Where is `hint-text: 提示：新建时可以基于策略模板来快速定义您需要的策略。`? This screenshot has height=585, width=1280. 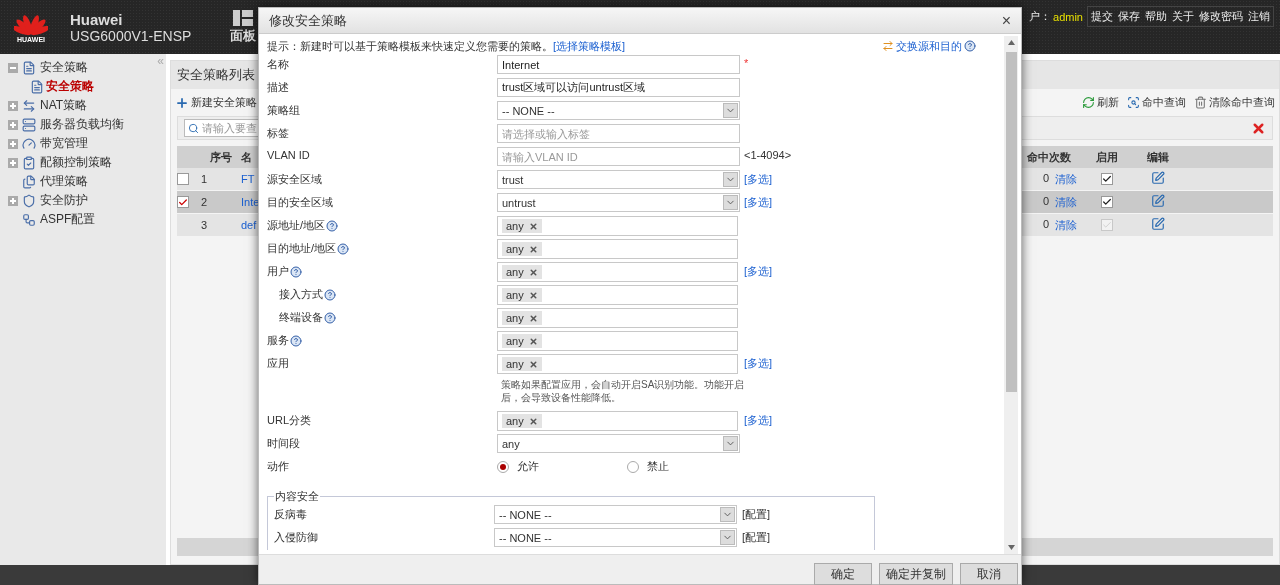 hint-text: 提示：新建时可以基于策略模板来快速定义您需要的策略。 is located at coordinates (410, 46).